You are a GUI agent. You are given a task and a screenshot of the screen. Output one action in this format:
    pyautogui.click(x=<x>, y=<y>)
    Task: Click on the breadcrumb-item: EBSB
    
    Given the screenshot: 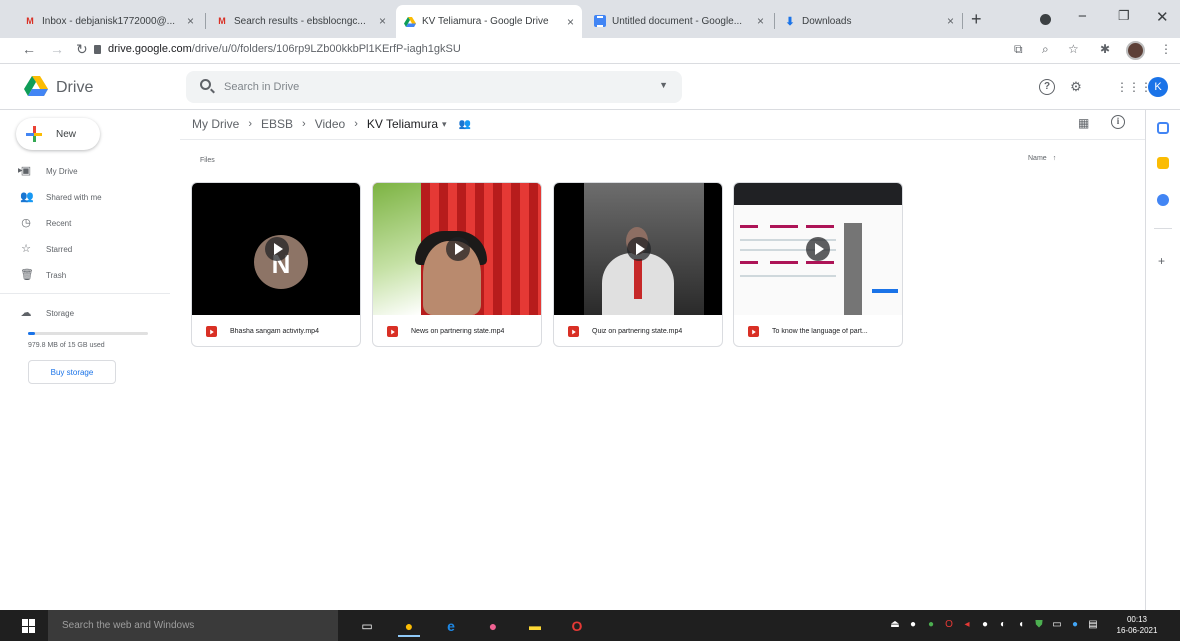 What is the action you would take?
    pyautogui.click(x=277, y=124)
    